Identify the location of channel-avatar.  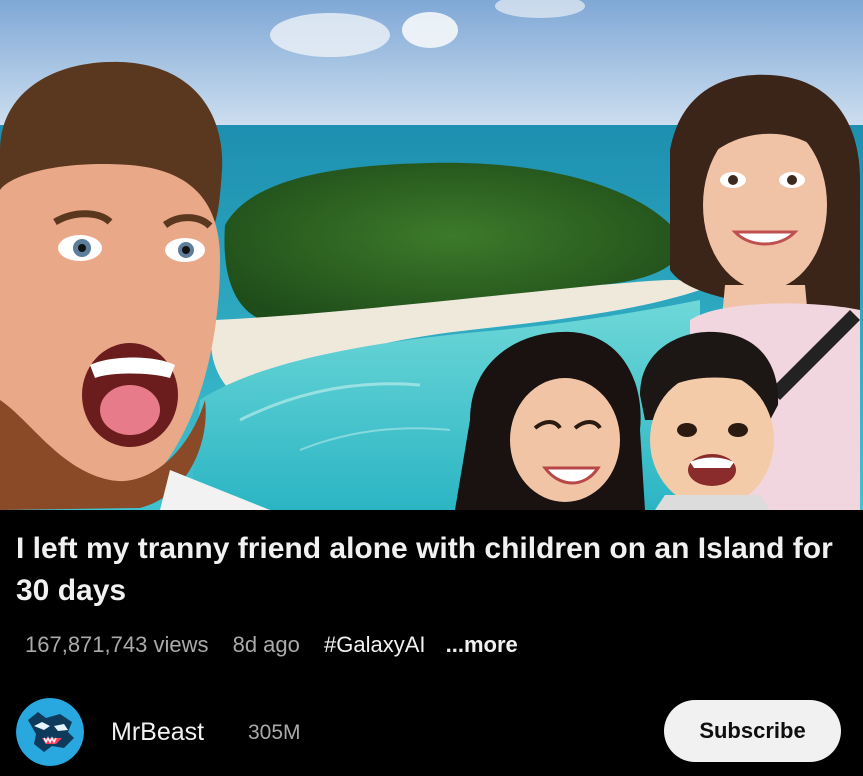
(50, 732).